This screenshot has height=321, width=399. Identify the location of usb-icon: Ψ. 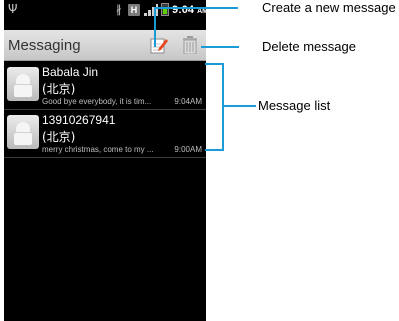
(13, 9).